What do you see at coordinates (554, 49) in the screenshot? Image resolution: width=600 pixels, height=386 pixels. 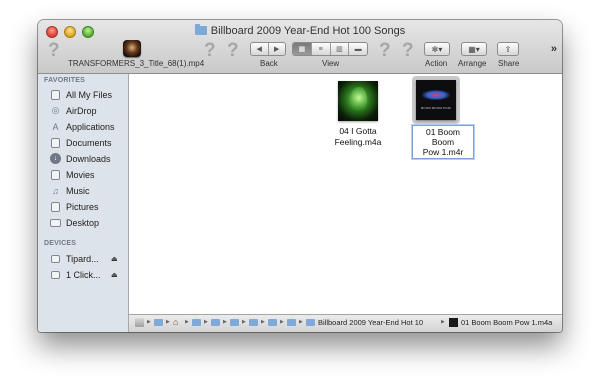 I see `toolbar-overflow-button: »` at bounding box center [554, 49].